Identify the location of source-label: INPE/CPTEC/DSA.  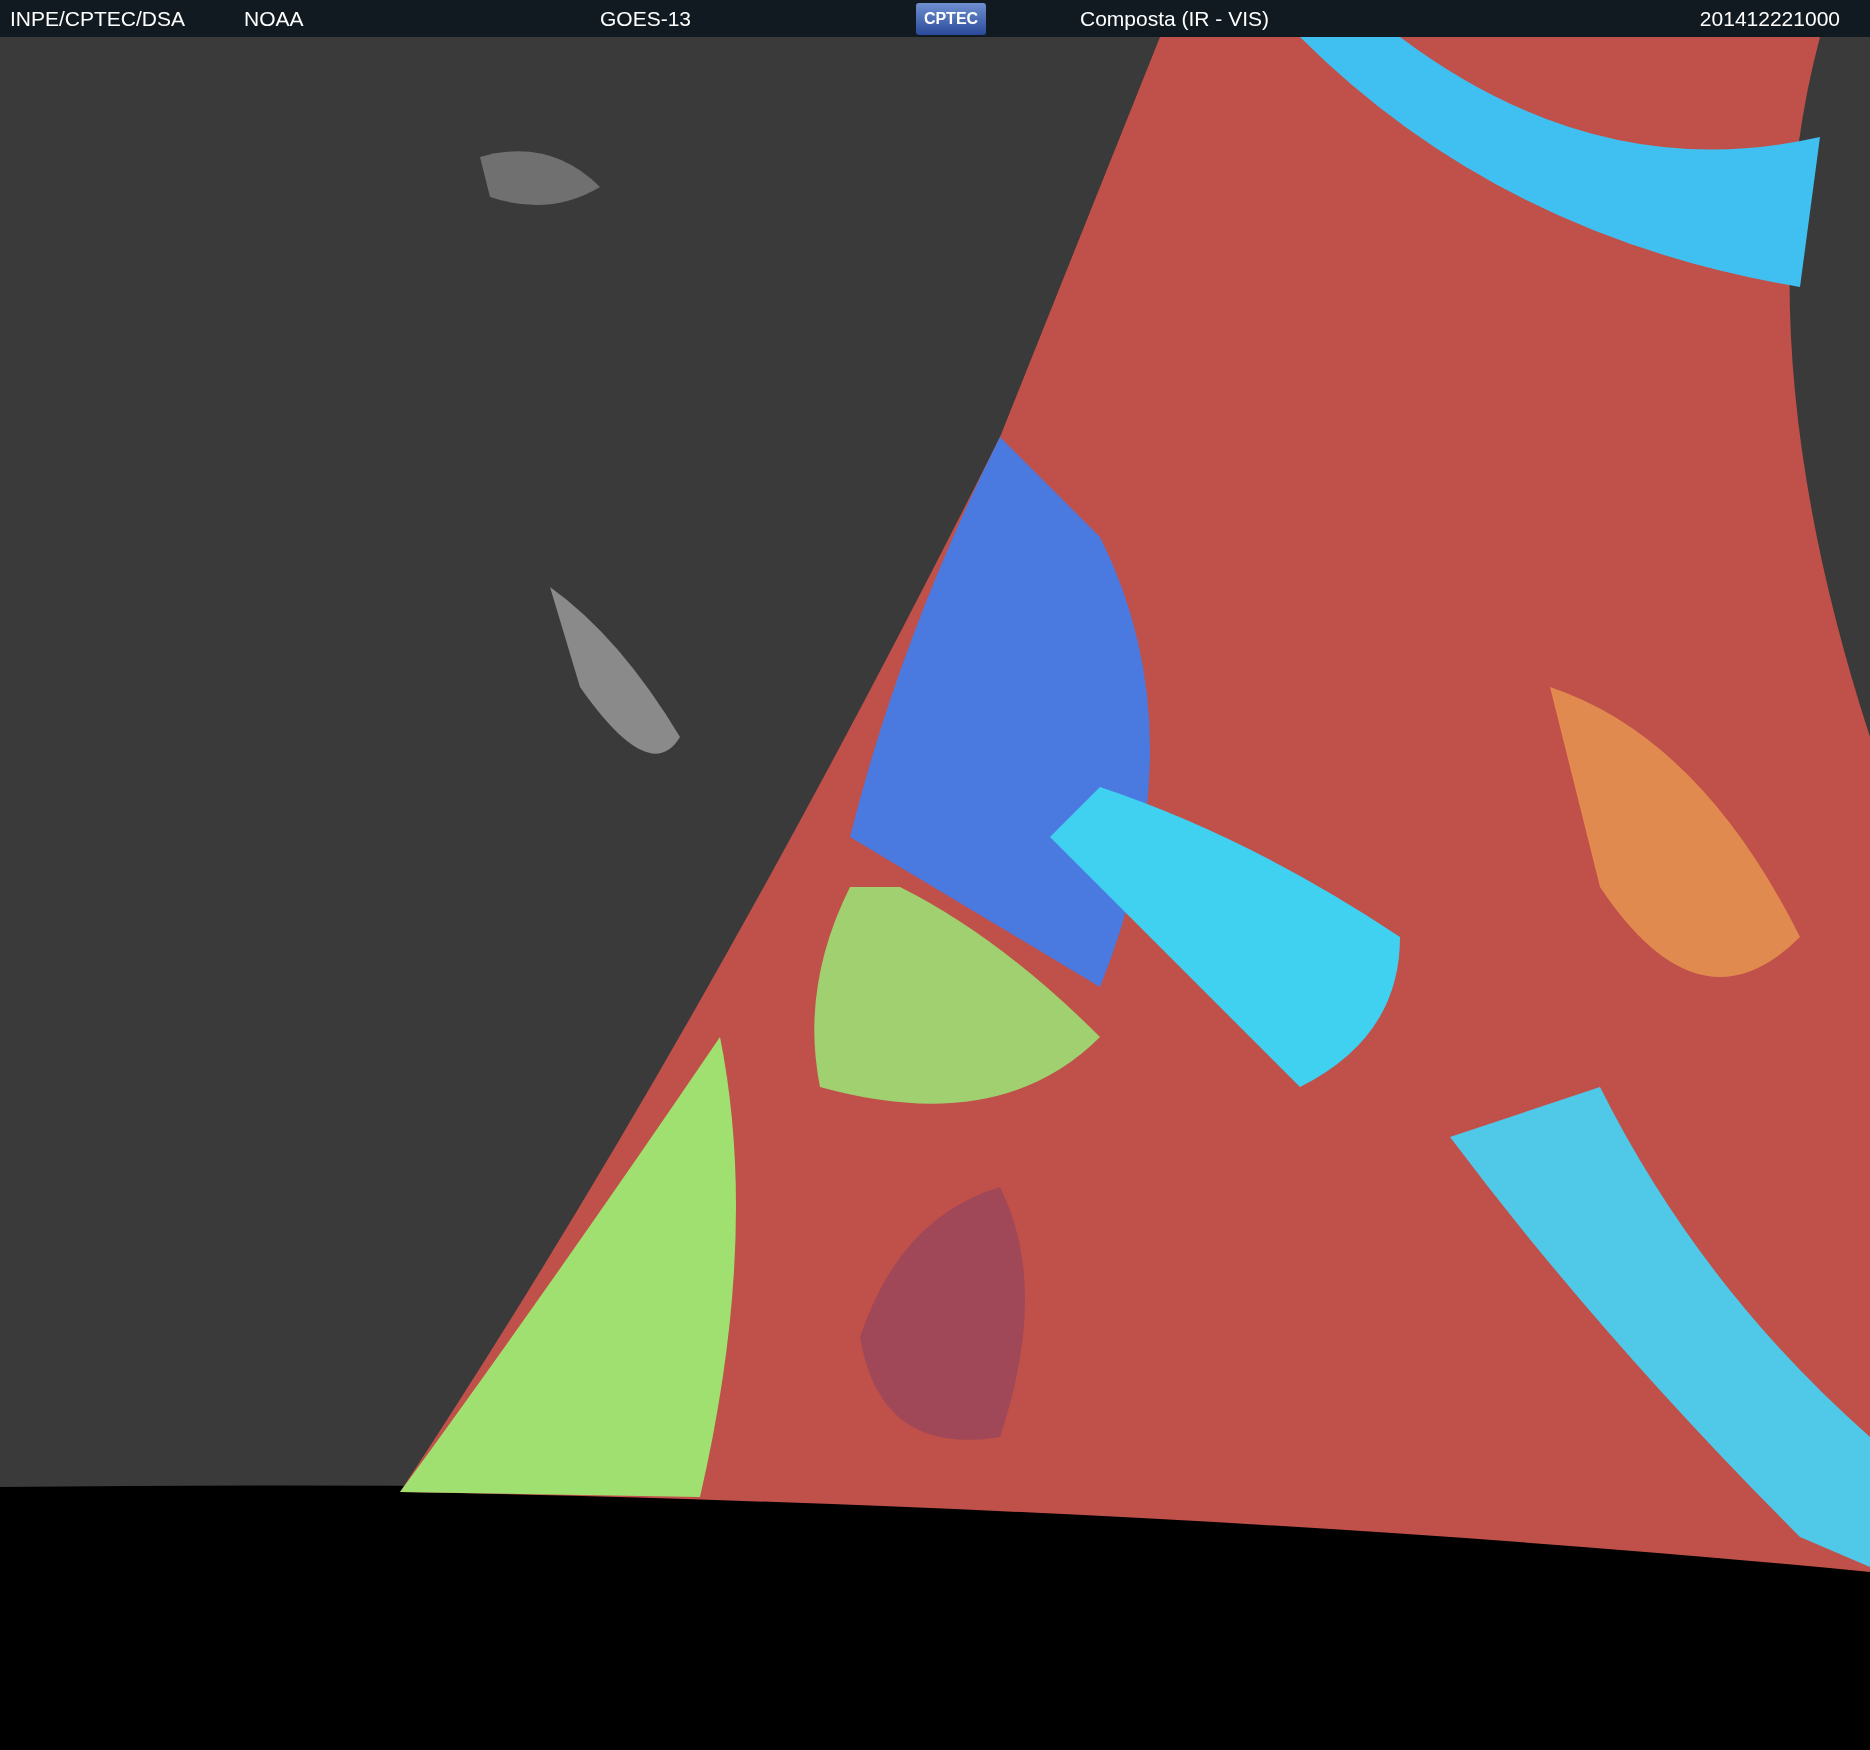
(98, 18).